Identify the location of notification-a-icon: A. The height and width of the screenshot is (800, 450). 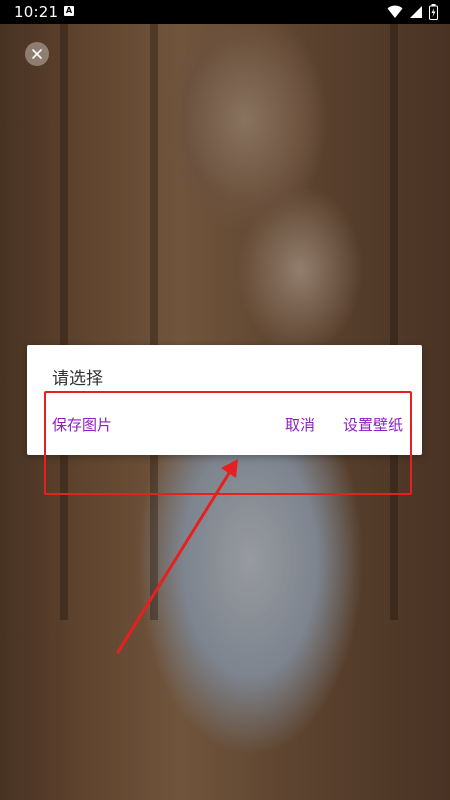
(69, 11).